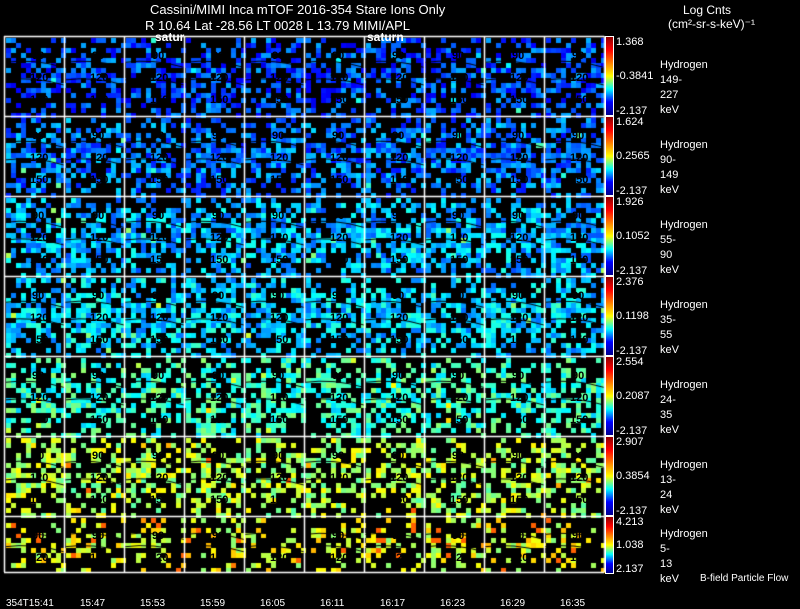 The height and width of the screenshot is (609, 800). Describe the element at coordinates (573, 603) in the screenshot. I see `time-tick-label: 16:35` at that location.